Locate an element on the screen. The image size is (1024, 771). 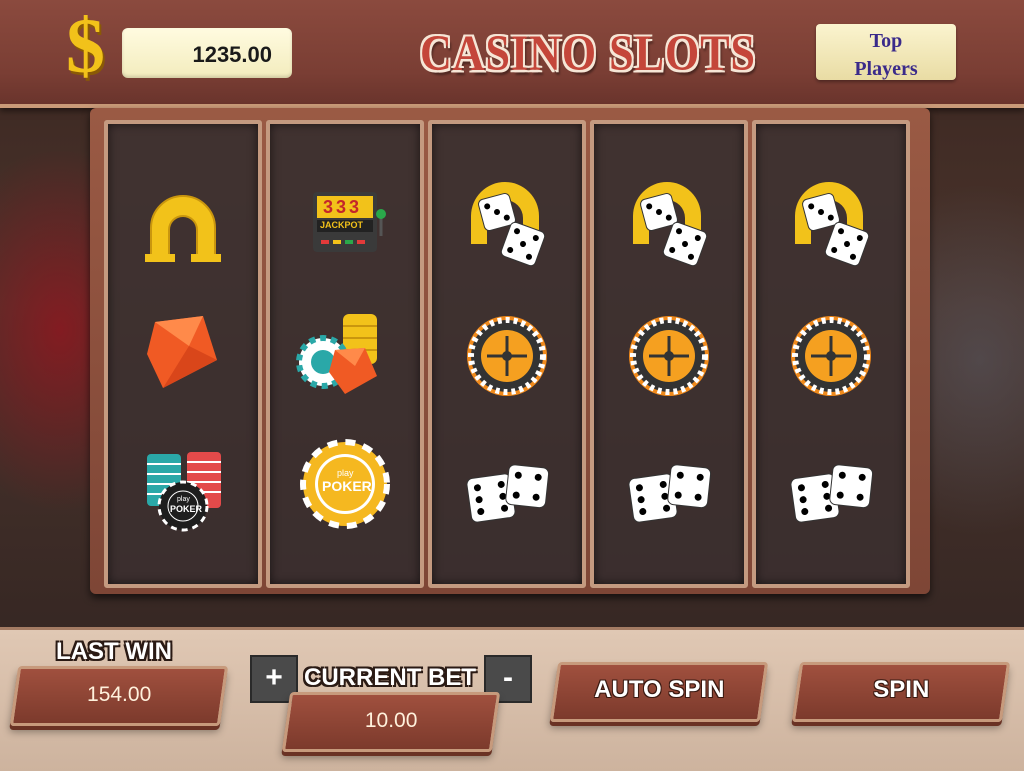
reel-1: play POKER is located at coordinates (183, 354).